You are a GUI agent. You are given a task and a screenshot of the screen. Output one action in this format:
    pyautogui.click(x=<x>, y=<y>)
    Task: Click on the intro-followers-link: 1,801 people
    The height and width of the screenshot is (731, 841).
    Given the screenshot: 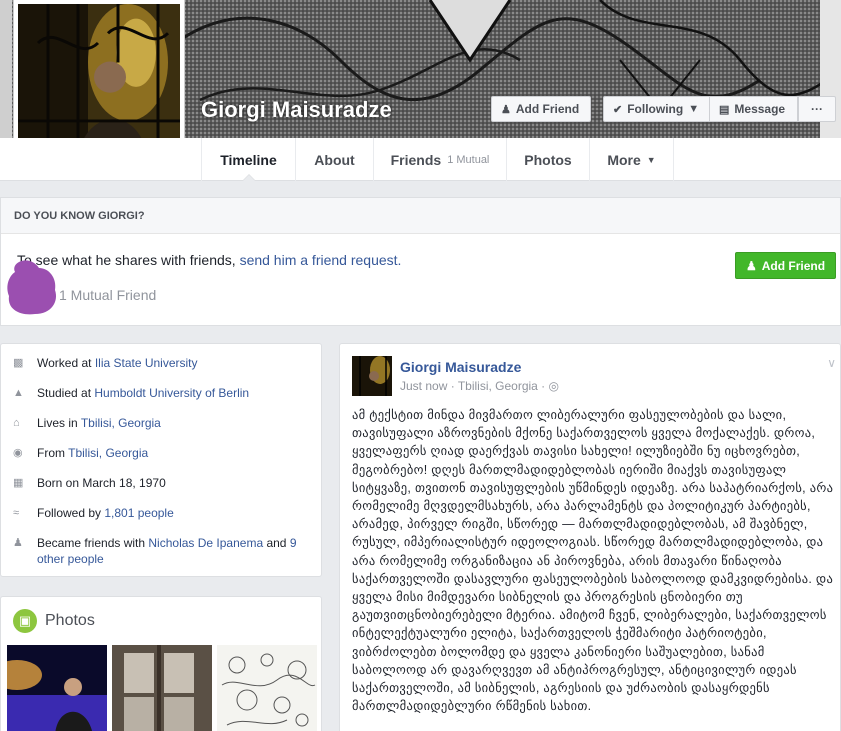 What is the action you would take?
    pyautogui.click(x=138, y=513)
    